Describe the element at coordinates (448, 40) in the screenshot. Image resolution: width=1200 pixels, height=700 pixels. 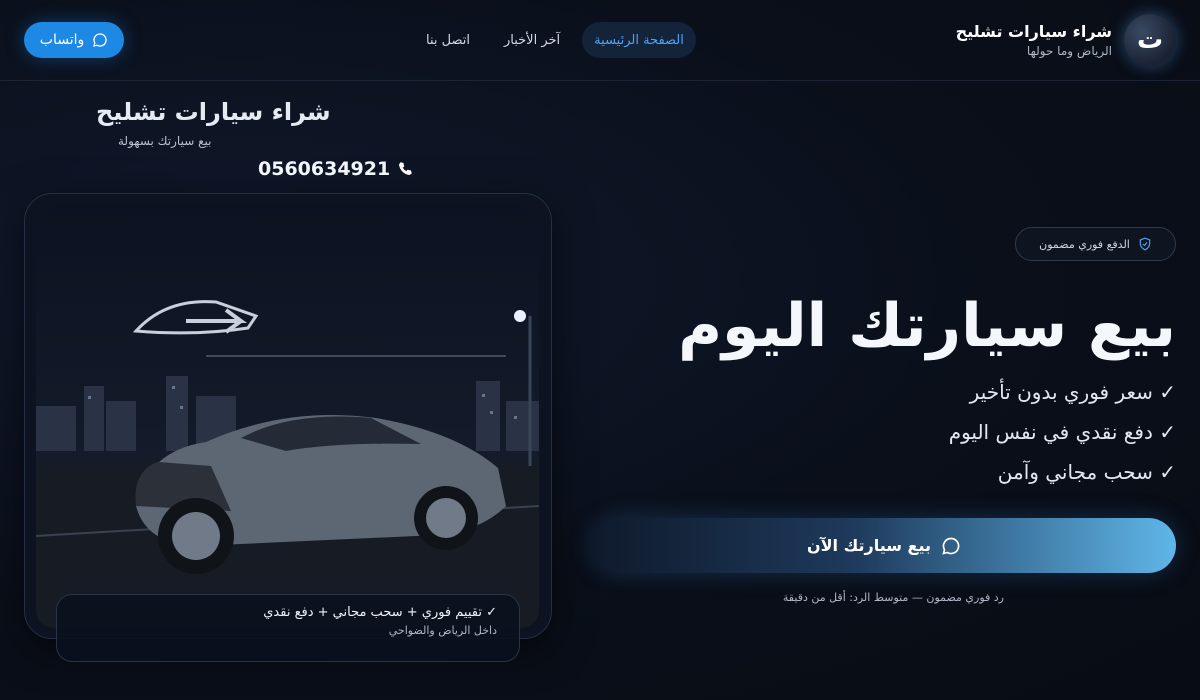
I see `nav-contact: اتصل بنا` at that location.